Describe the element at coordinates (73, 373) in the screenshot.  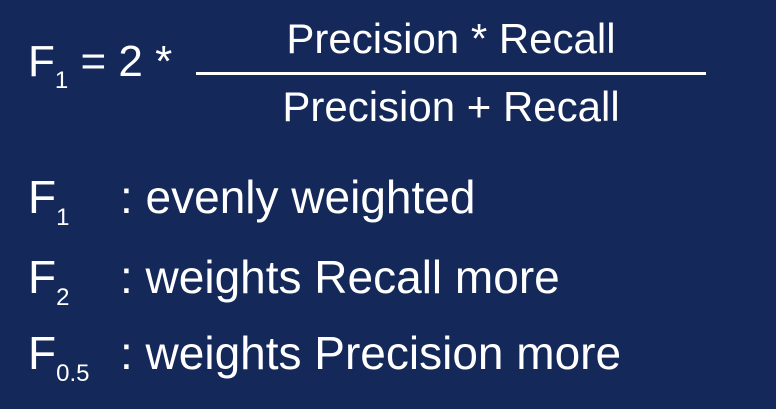
I see `symbol-subscript: 0.5` at that location.